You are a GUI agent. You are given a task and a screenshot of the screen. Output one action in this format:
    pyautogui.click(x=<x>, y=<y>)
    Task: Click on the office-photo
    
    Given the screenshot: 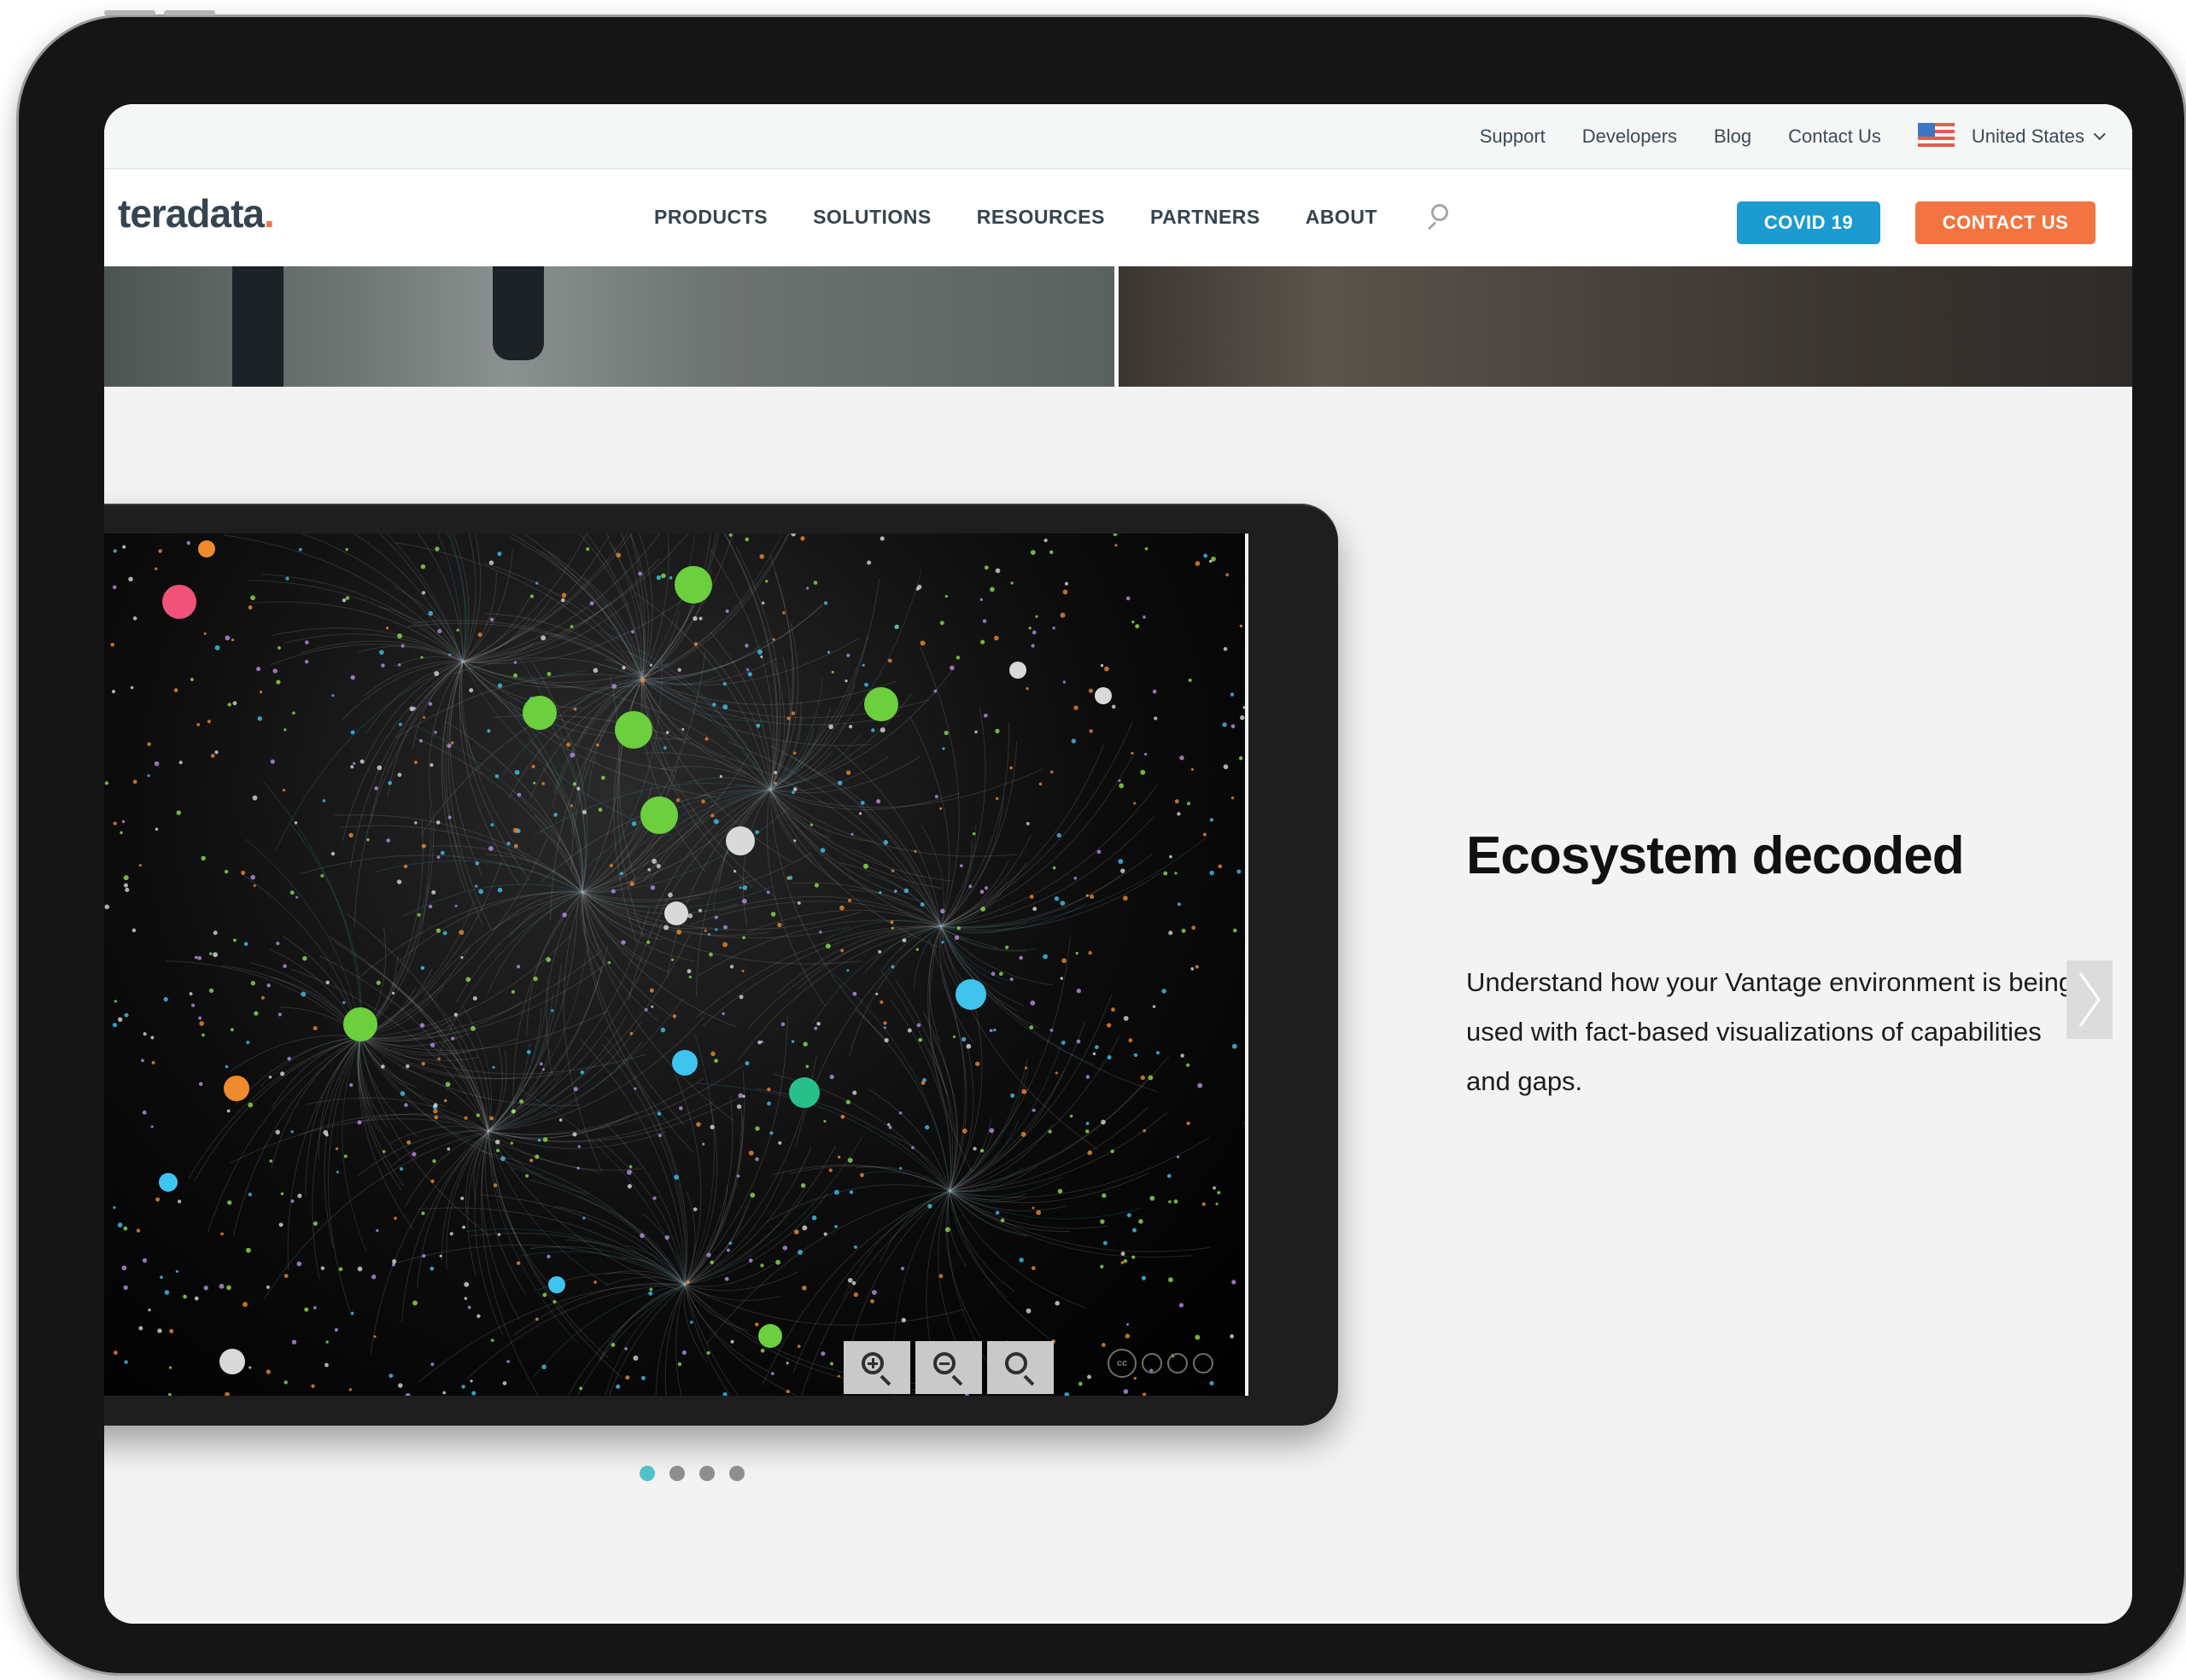 What is the action you would take?
    pyautogui.click(x=609, y=326)
    